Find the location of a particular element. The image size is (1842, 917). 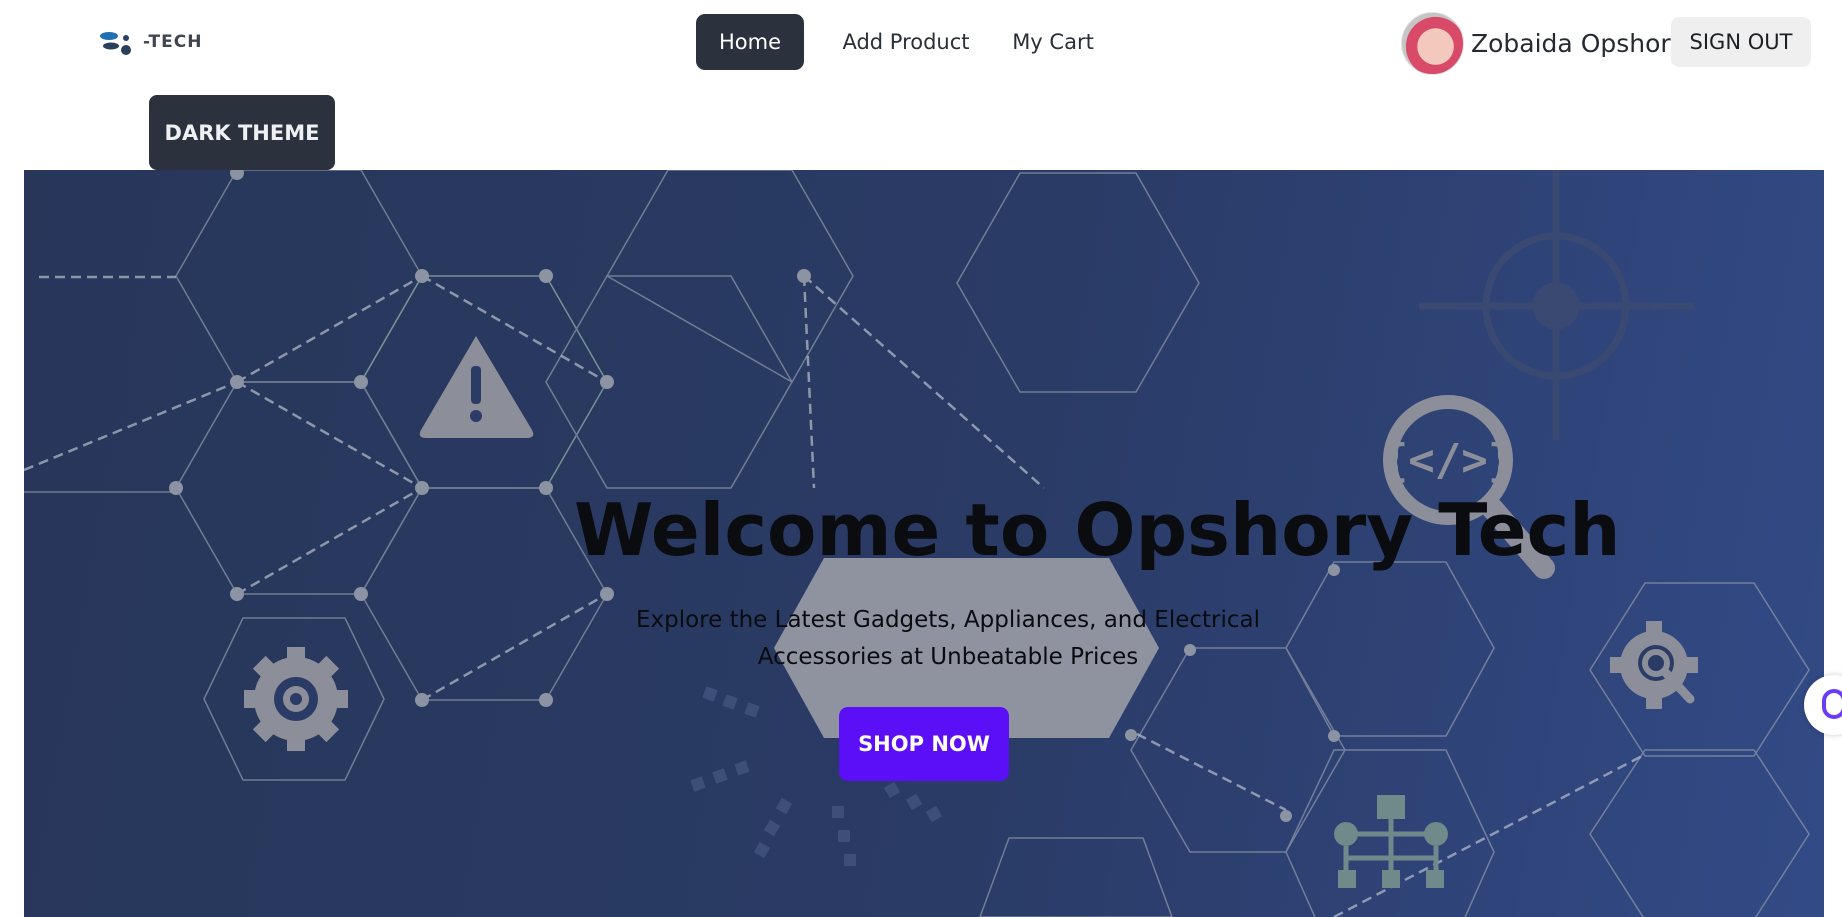

dragonfly-logo-icon is located at coordinates (115, 43).